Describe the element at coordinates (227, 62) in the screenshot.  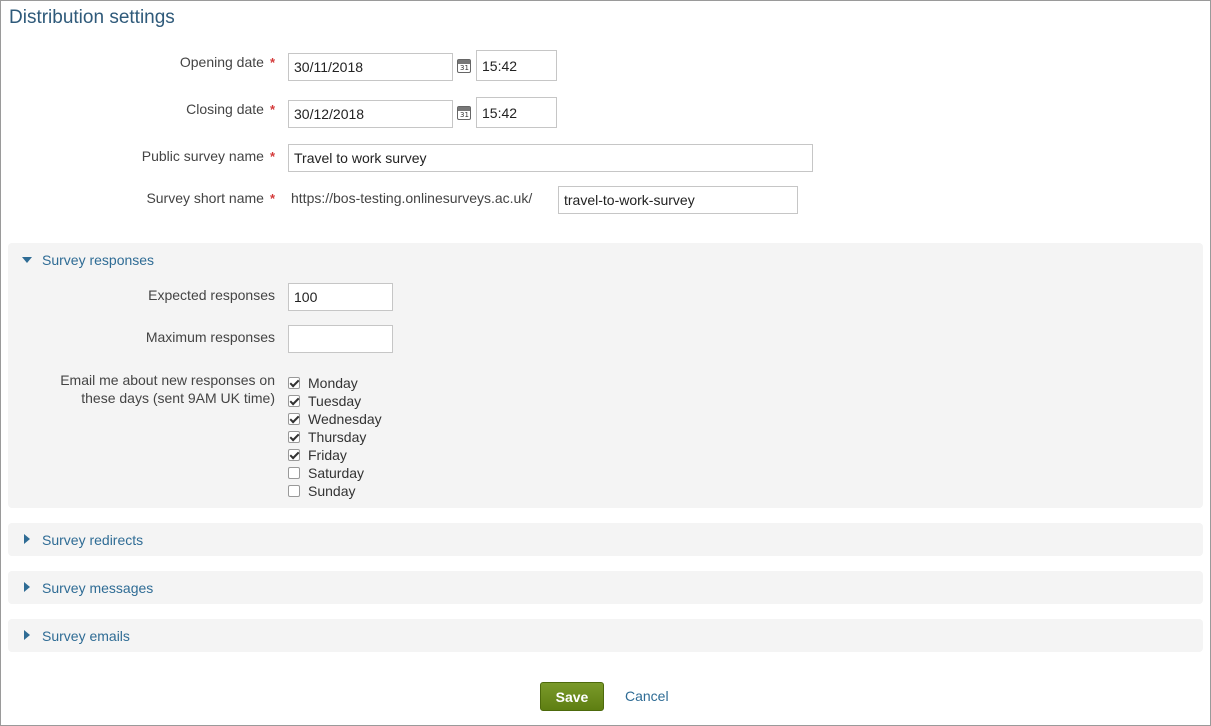
I see `opening-date-label: Opening date *` at that location.